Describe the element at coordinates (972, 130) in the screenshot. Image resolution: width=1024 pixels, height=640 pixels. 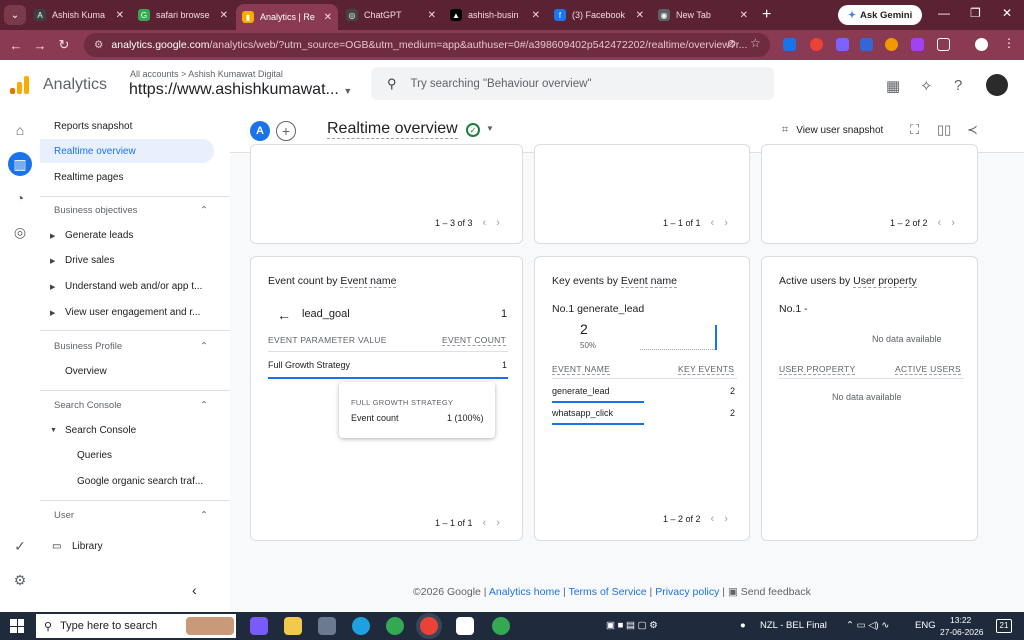
I see `share-icon: ≺` at that location.